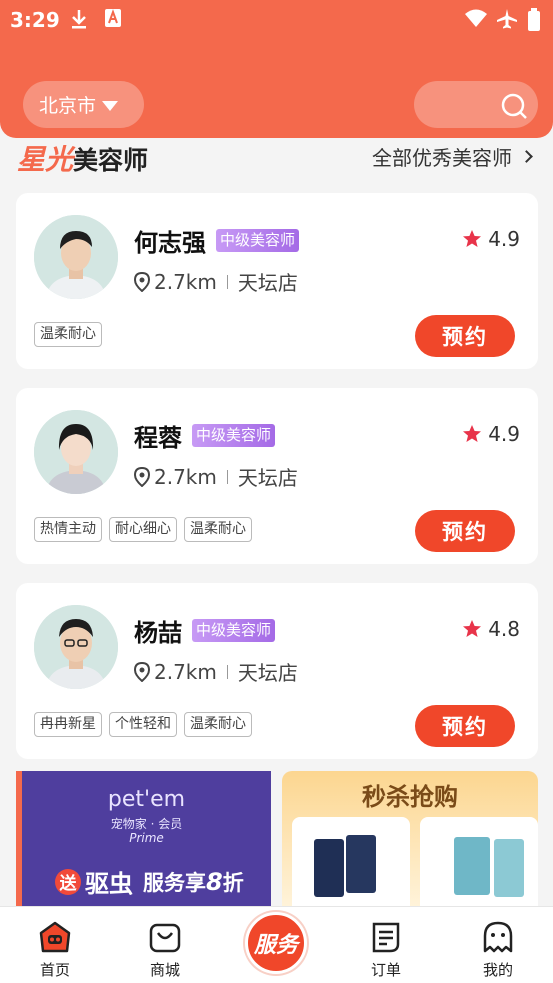 The image size is (553, 983). I want to click on promo-text-label: 服务享, so click(174, 882).